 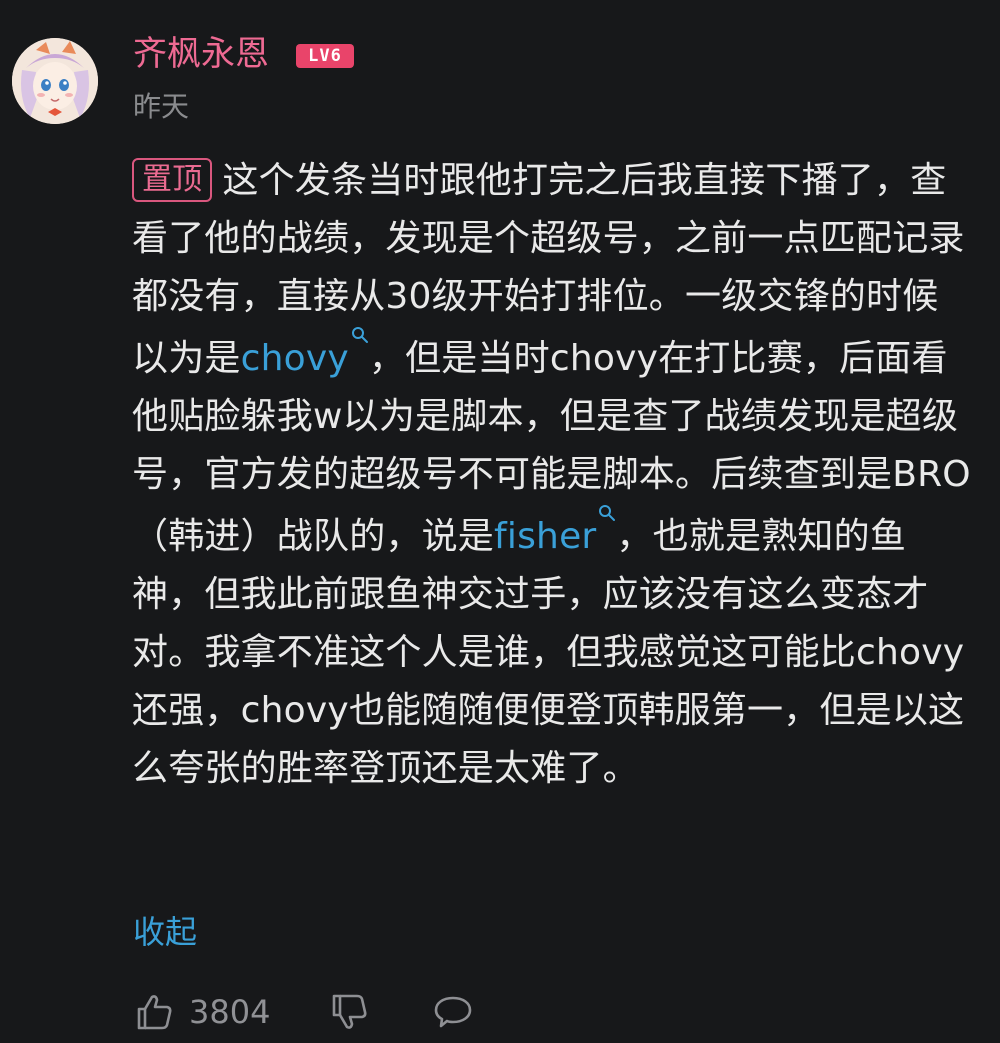 What do you see at coordinates (165, 932) in the screenshot?
I see `collapse-button: 收起` at bounding box center [165, 932].